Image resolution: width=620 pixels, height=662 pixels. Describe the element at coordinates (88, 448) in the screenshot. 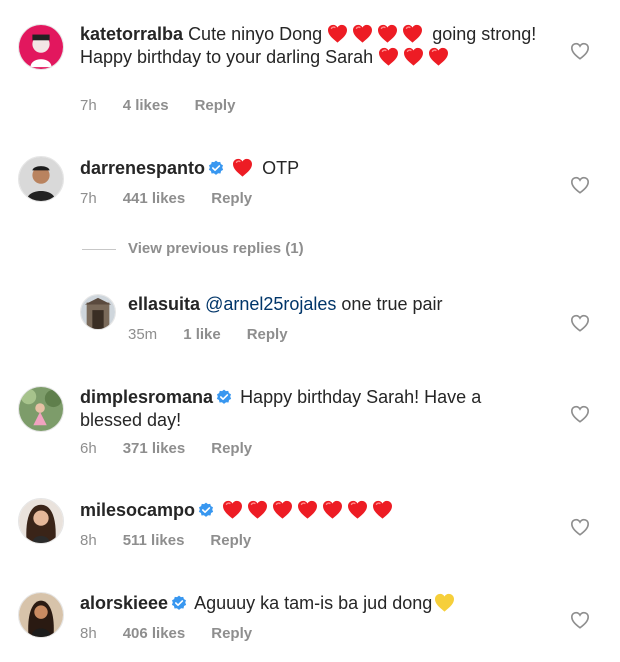

I see `timestamp: 6h` at that location.